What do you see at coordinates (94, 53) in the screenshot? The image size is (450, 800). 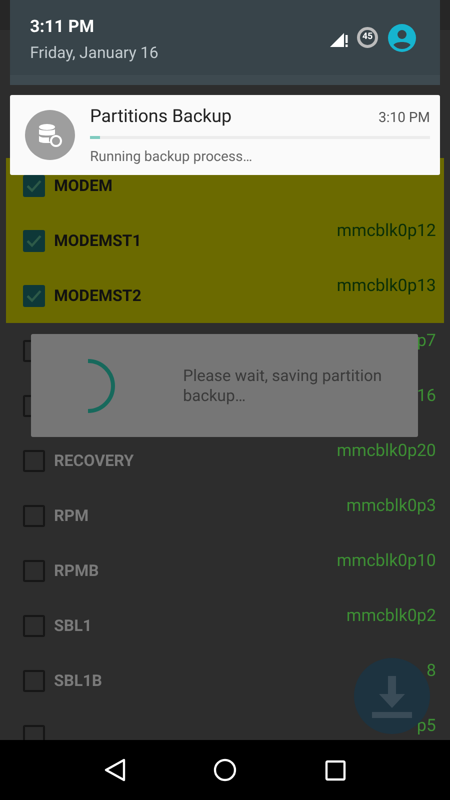 I see `date-text: Friday, January 16` at bounding box center [94, 53].